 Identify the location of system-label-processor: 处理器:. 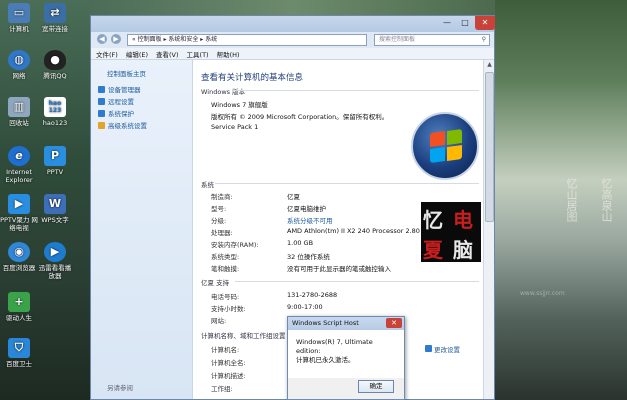
(222, 233).